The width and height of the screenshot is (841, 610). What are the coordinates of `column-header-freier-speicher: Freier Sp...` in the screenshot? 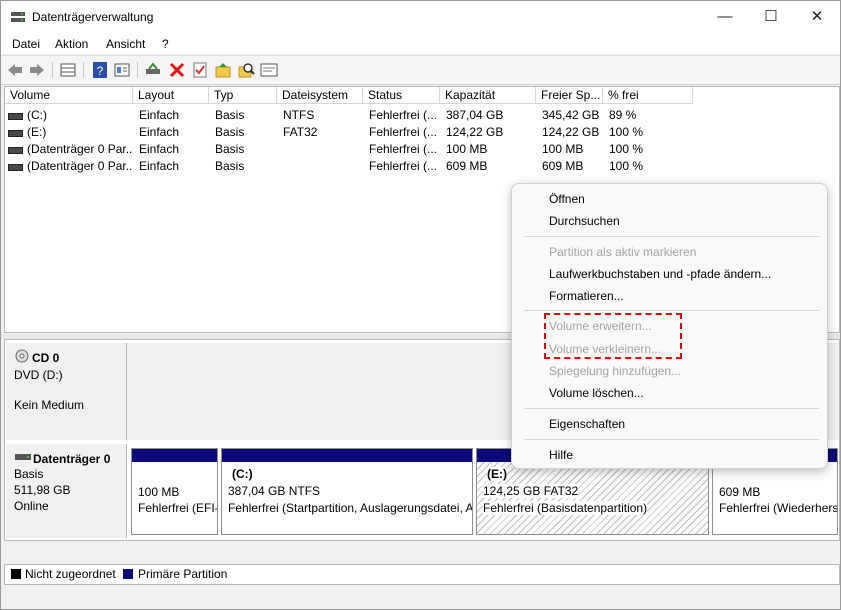 It's located at (569, 95).